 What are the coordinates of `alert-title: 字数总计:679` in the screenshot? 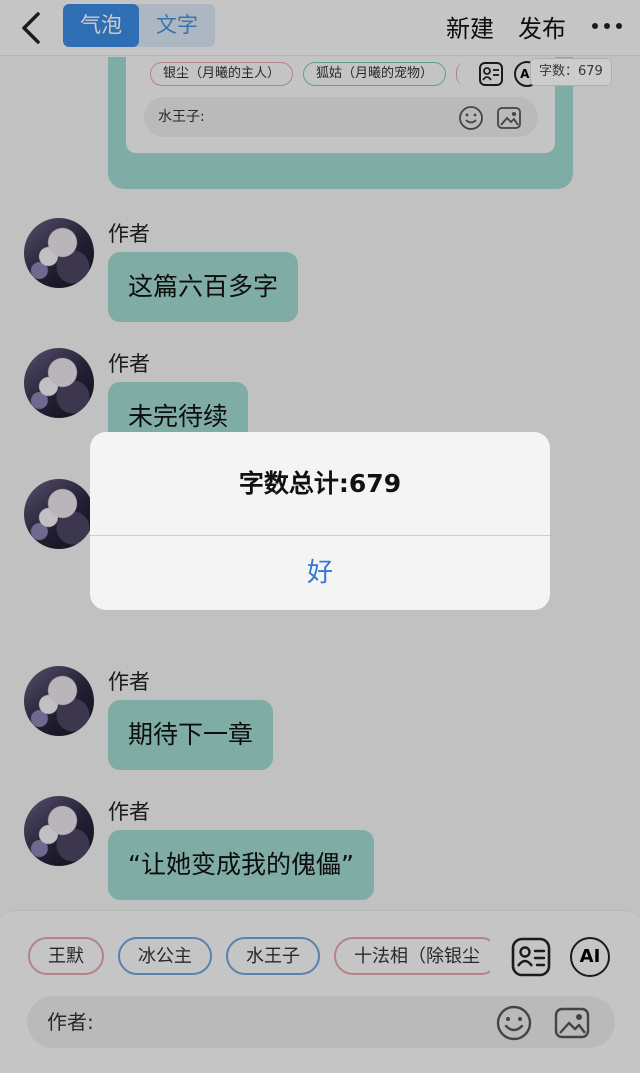 It's located at (320, 483).